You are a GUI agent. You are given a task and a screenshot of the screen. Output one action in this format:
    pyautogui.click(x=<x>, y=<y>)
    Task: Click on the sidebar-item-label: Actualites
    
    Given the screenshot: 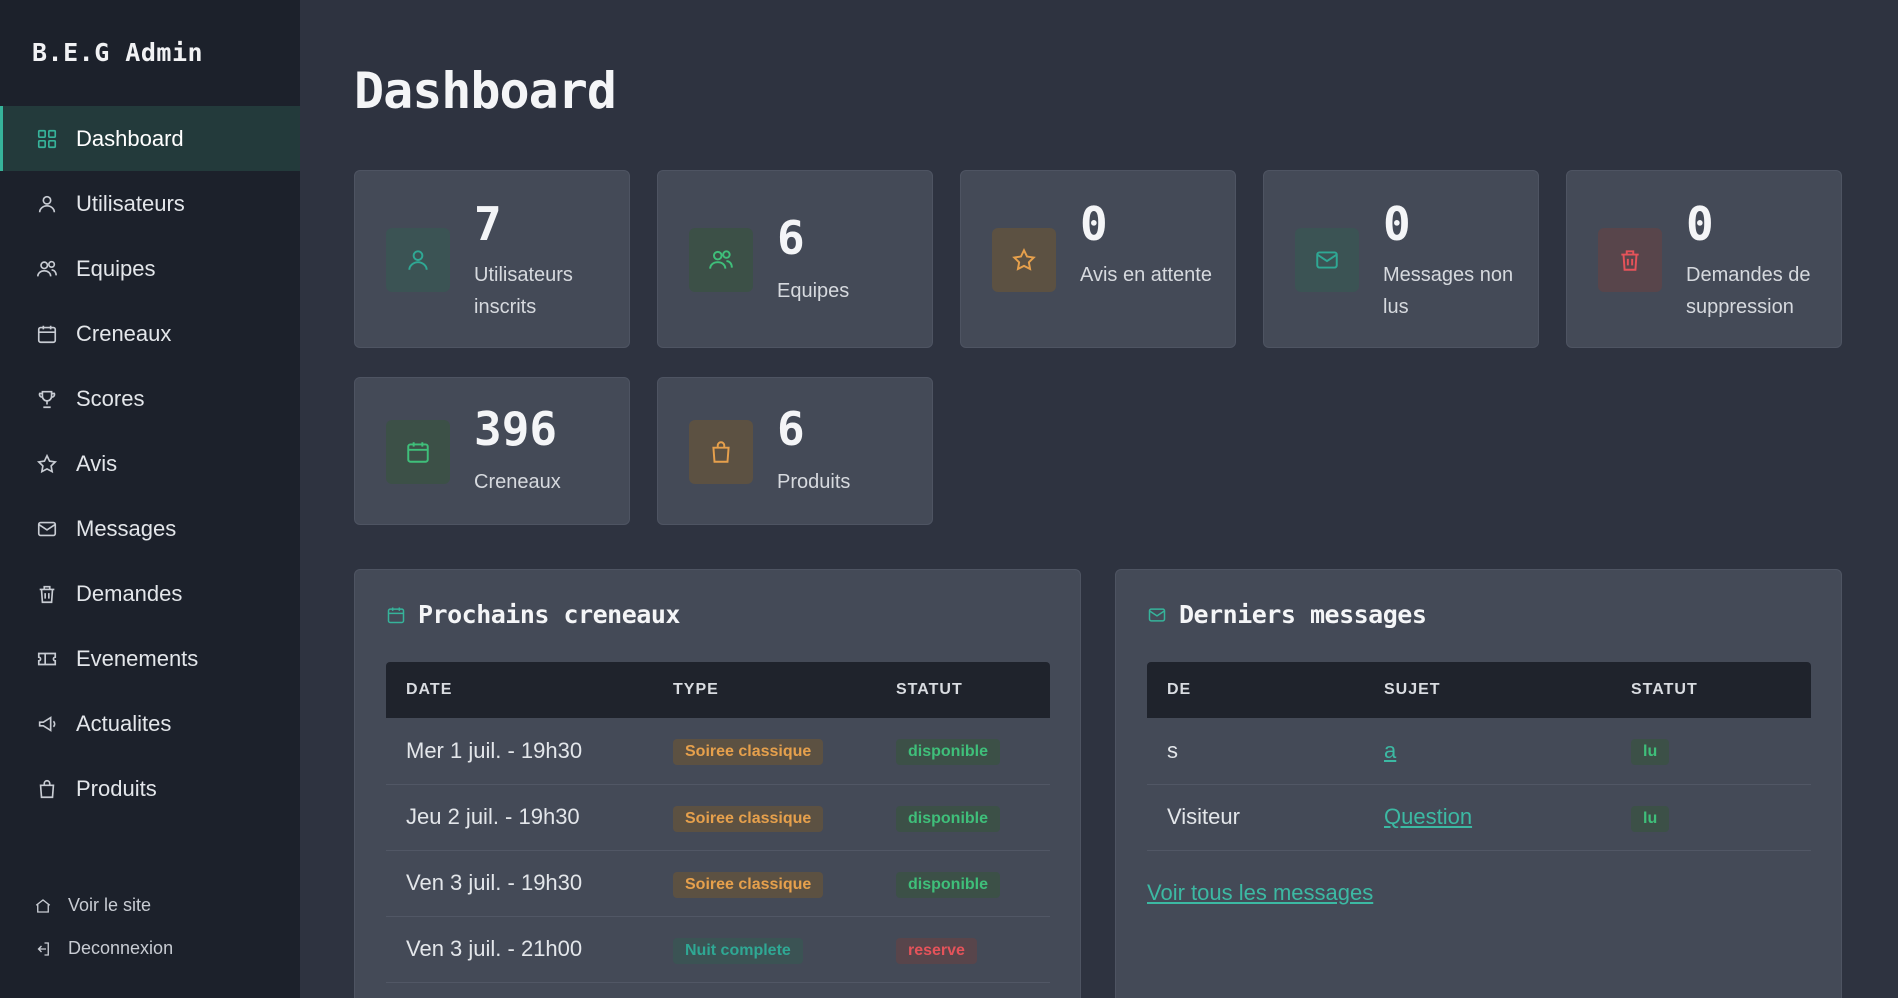 What is the action you would take?
    pyautogui.click(x=124, y=723)
    